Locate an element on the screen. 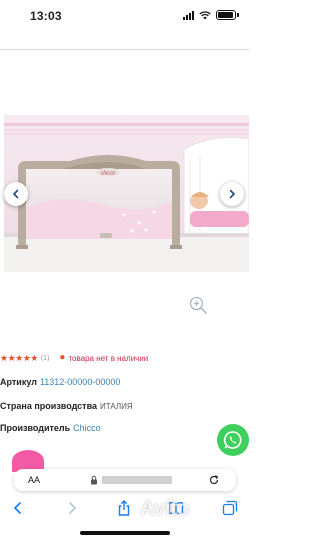 The image size is (320, 540). article-value: 11312-00000-00000 is located at coordinates (80, 382).